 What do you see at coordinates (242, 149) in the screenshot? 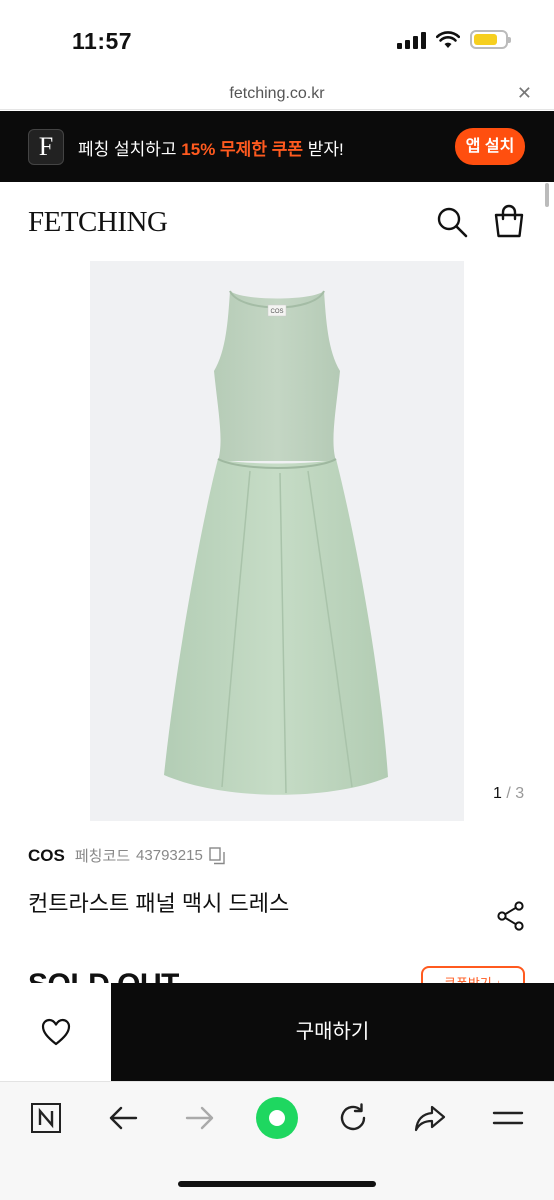
I see `banner-text-highlight: 15% 무제한 쿠폰` at bounding box center [242, 149].